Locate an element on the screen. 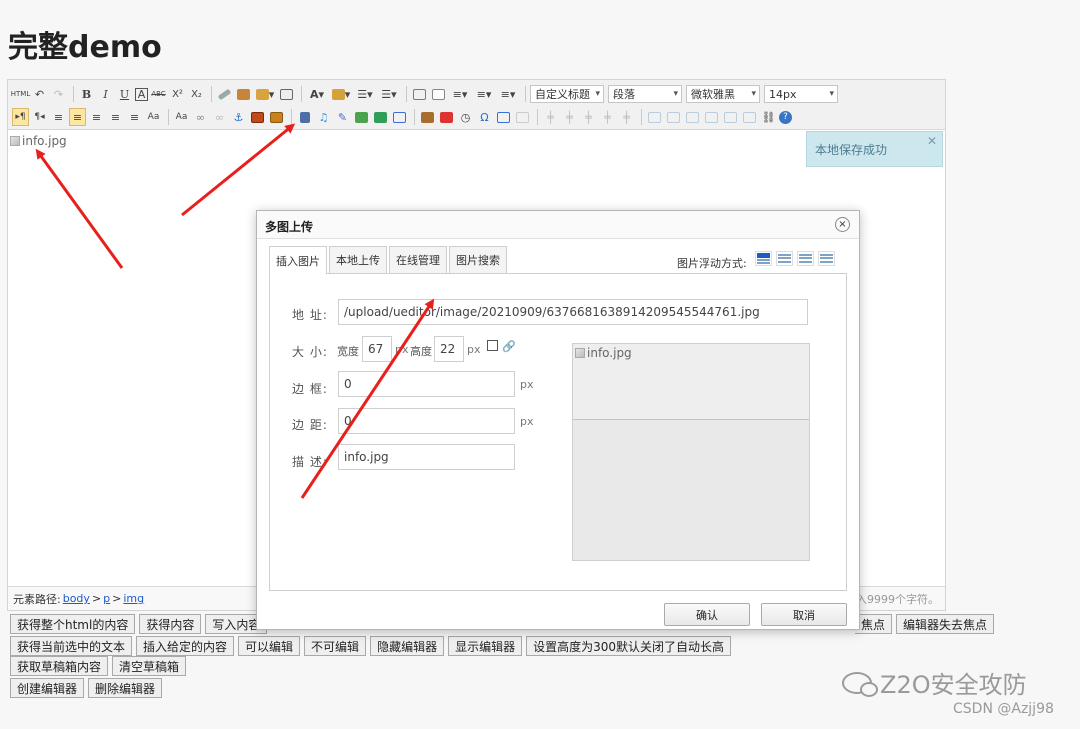  subscript-icon: X₂ is located at coordinates (196, 94).